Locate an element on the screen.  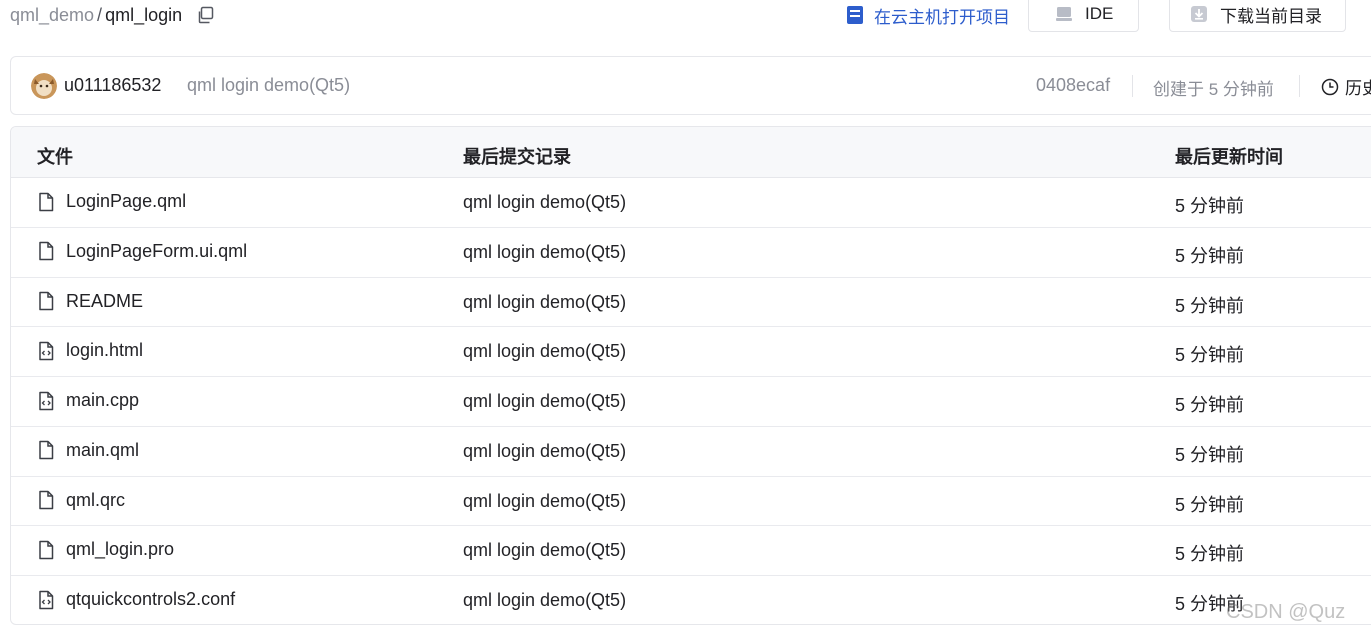
history-link: 历史 is located at coordinates (1346, 86).